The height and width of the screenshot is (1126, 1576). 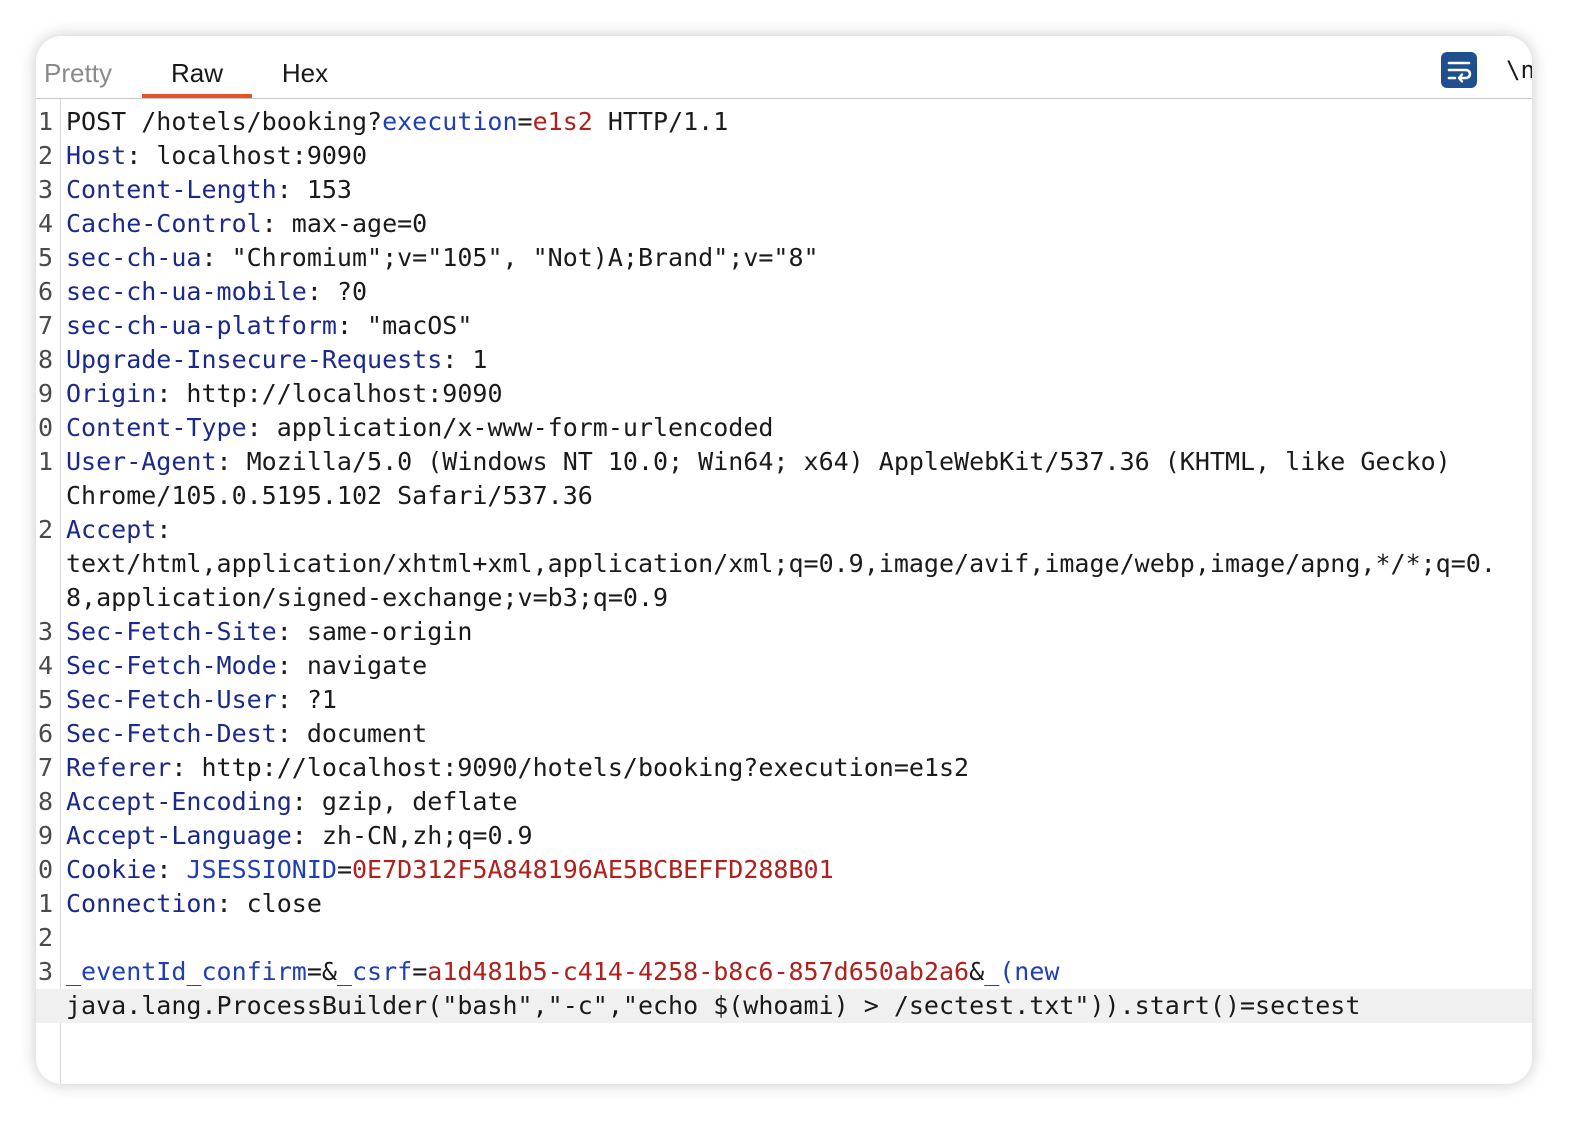 I want to click on token: : 153, so click(x=314, y=189).